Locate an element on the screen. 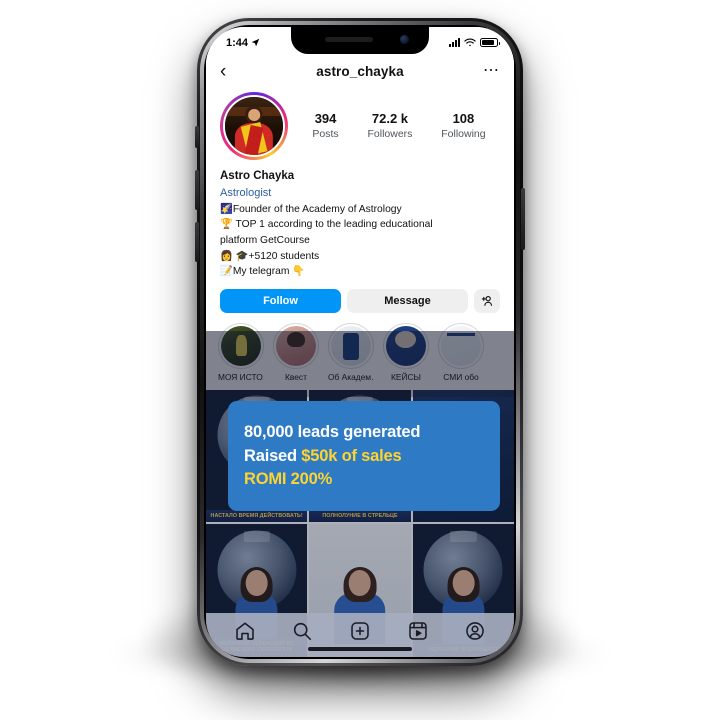 Image resolution: width=720 pixels, height=720 pixels. highlight-label: СМИ обо is located at coordinates (461, 376).